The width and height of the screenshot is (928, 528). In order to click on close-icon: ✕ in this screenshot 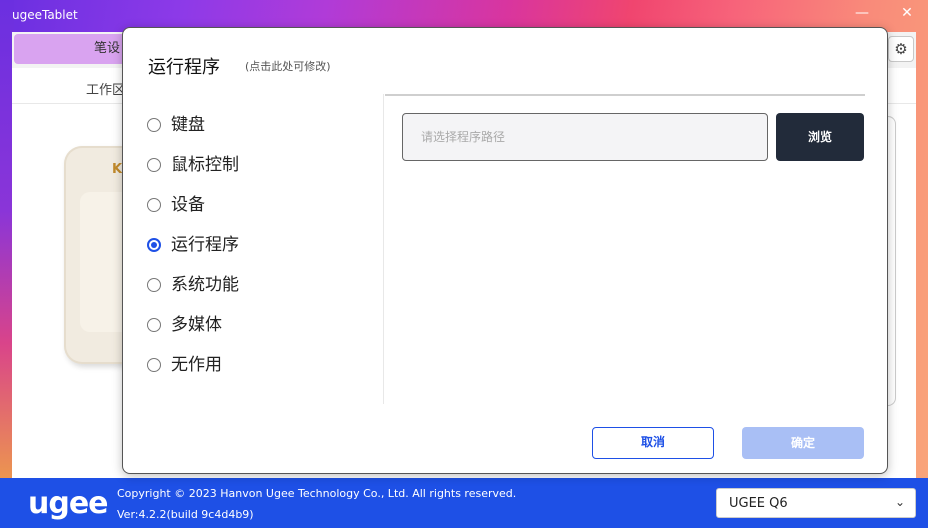, I will do `click(907, 13)`.